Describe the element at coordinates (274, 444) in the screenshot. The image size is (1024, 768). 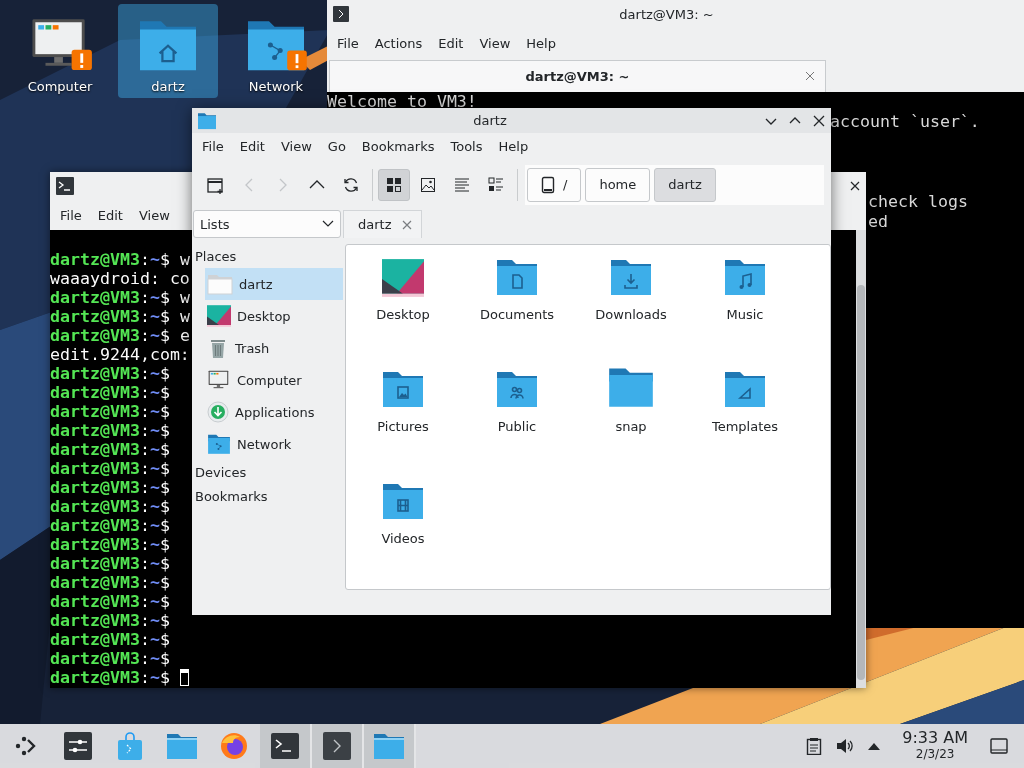
I see `places-item: Network` at that location.